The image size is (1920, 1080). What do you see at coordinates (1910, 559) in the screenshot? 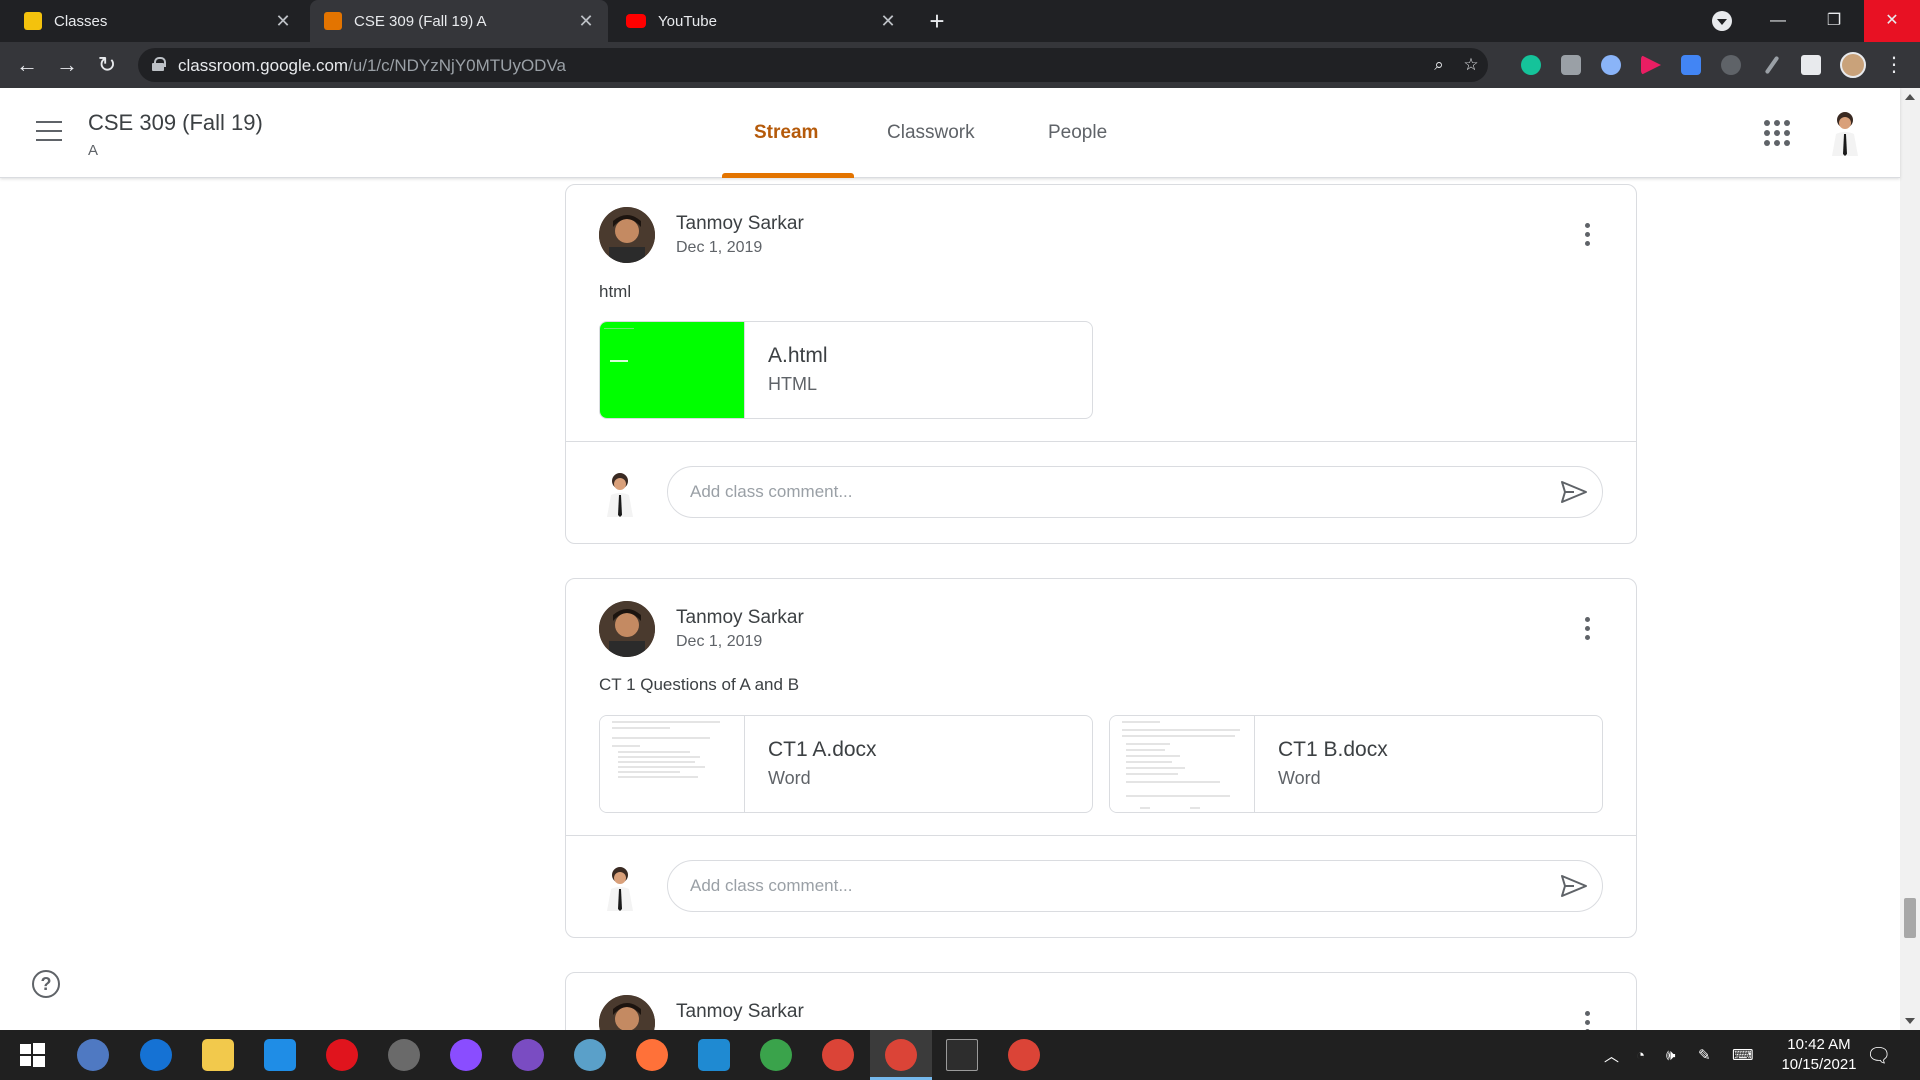
I see `page-scrollbar` at bounding box center [1910, 559].